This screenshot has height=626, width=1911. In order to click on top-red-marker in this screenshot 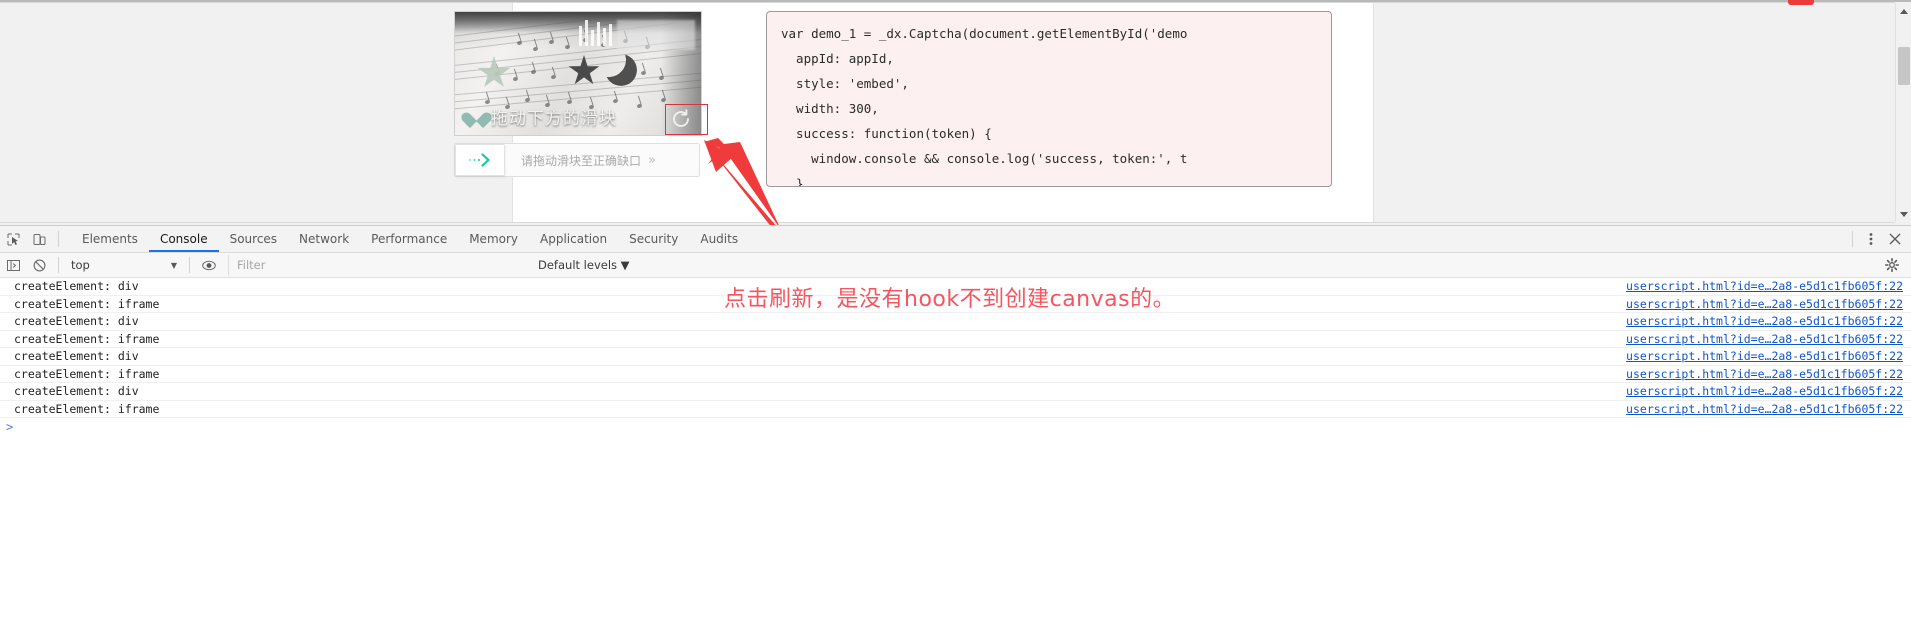, I will do `click(1801, 2)`.